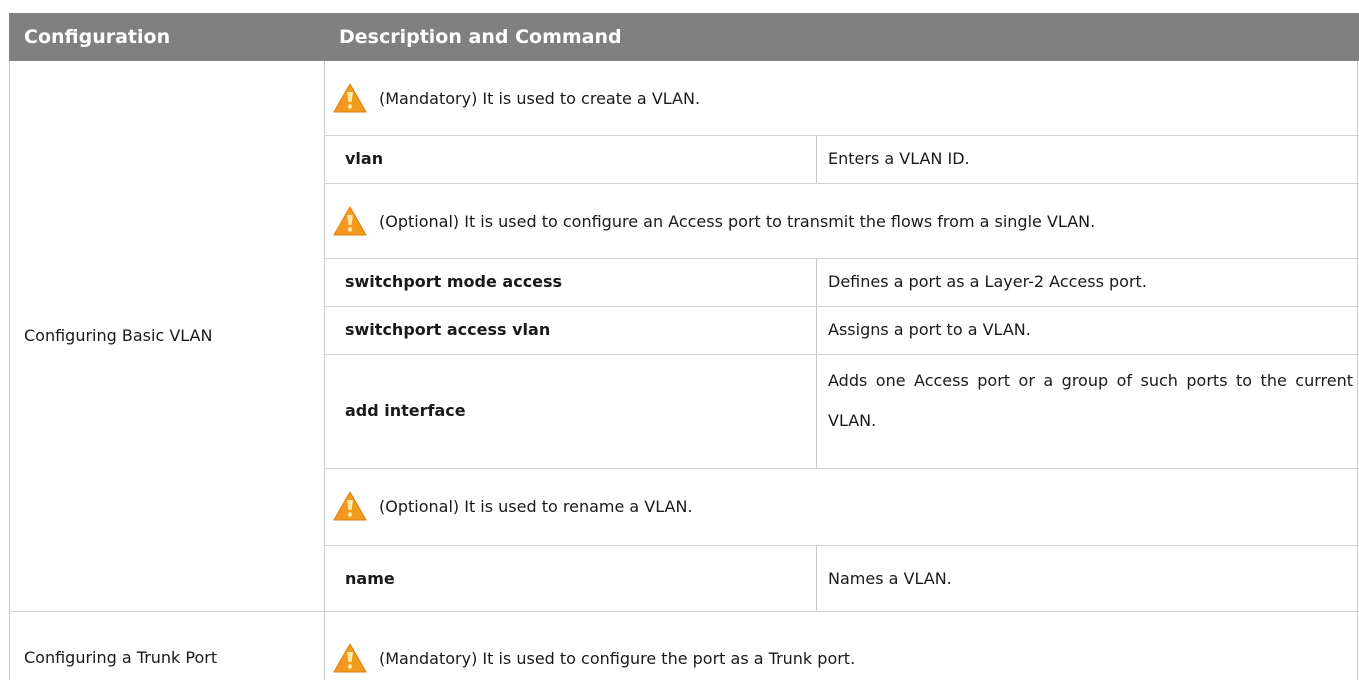  I want to click on warning-note: (Mandatory) It is used to create a VLAN., so click(516, 98).